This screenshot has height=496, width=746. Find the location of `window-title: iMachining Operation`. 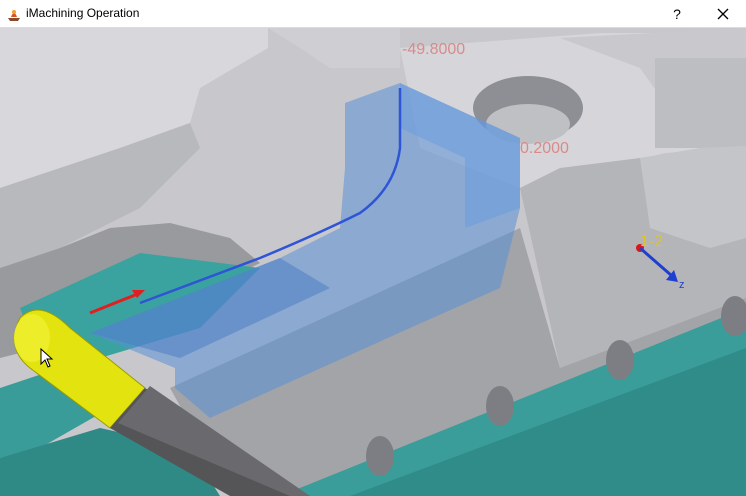

window-title: iMachining Operation is located at coordinates (83, 13).